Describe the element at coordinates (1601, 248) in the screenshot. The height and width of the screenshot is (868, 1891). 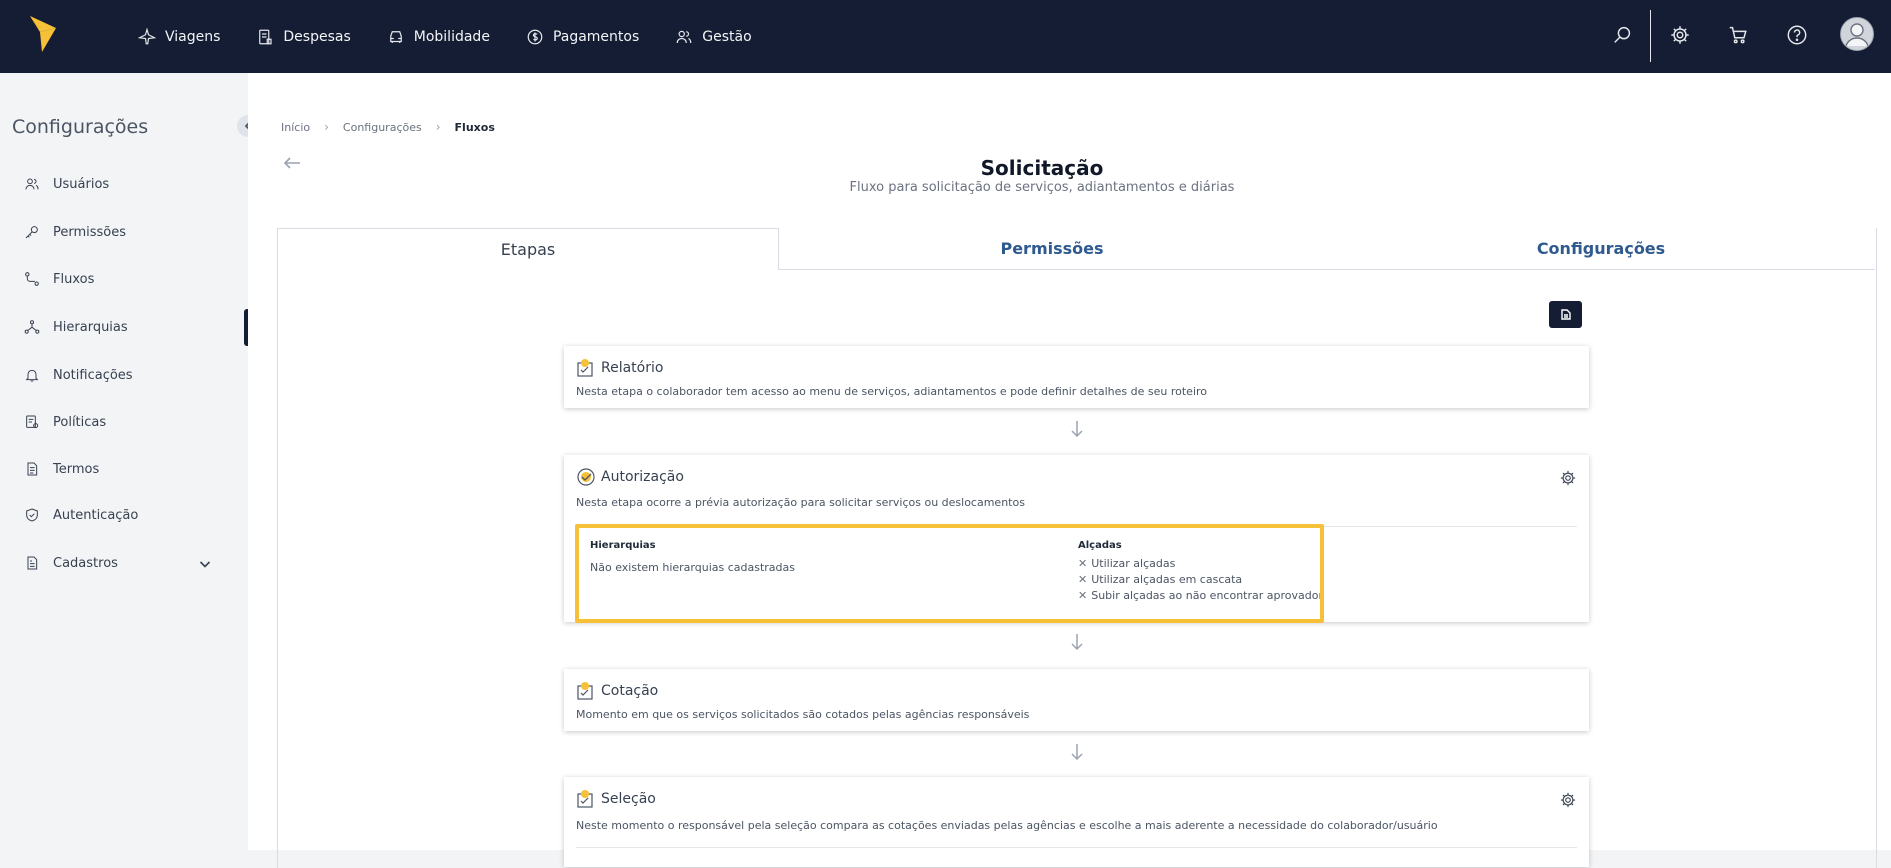
I see `tab-configuracoes: Configurações` at that location.